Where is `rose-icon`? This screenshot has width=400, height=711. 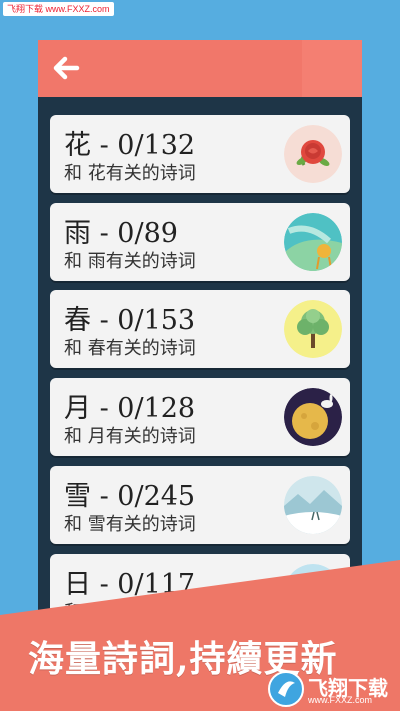
rose-icon is located at coordinates (313, 154).